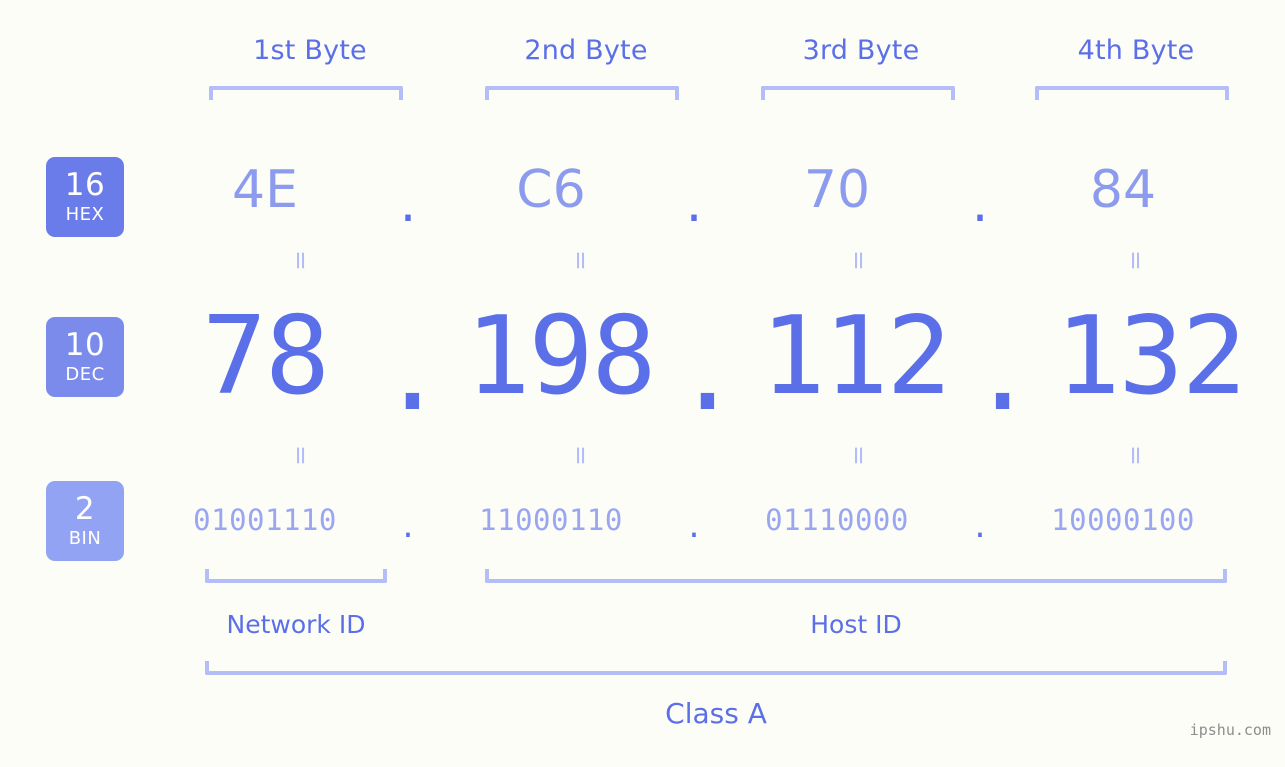  I want to click on byte-header-2: 2nd Byte, so click(586, 50).